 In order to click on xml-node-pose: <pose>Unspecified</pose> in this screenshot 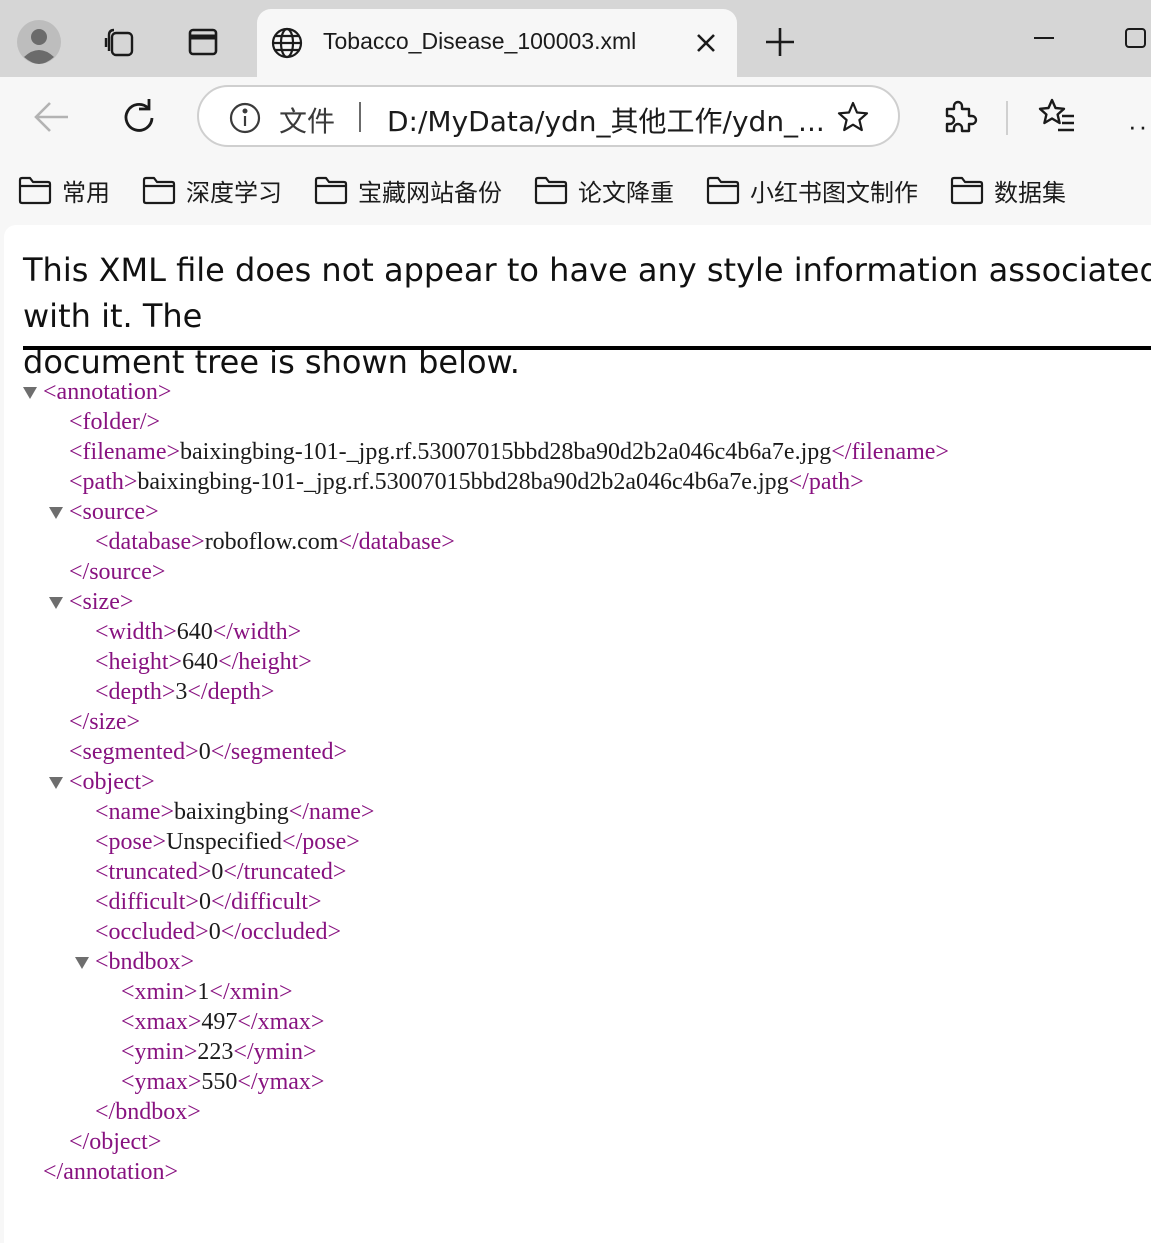, I will do `click(227, 842)`.